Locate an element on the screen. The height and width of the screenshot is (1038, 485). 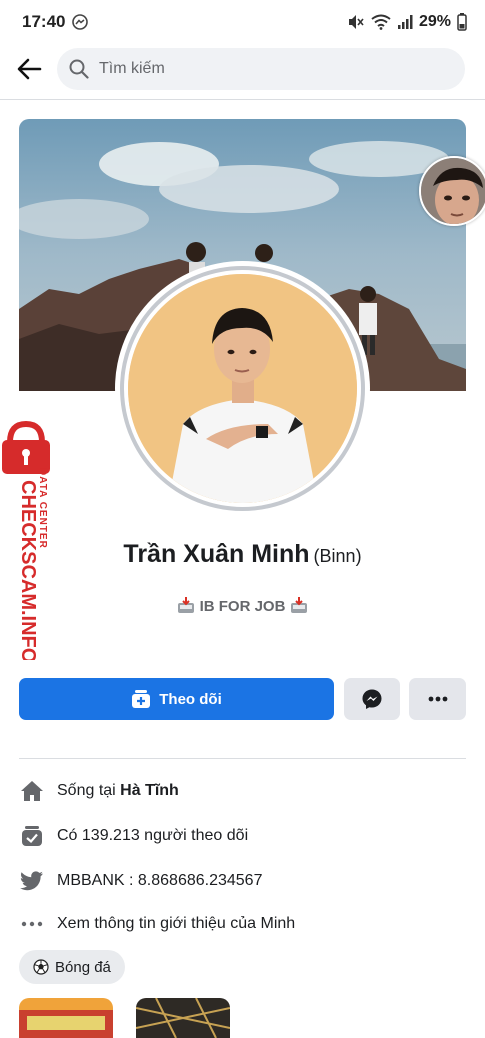
messenger-icon is located at coordinates (372, 699).